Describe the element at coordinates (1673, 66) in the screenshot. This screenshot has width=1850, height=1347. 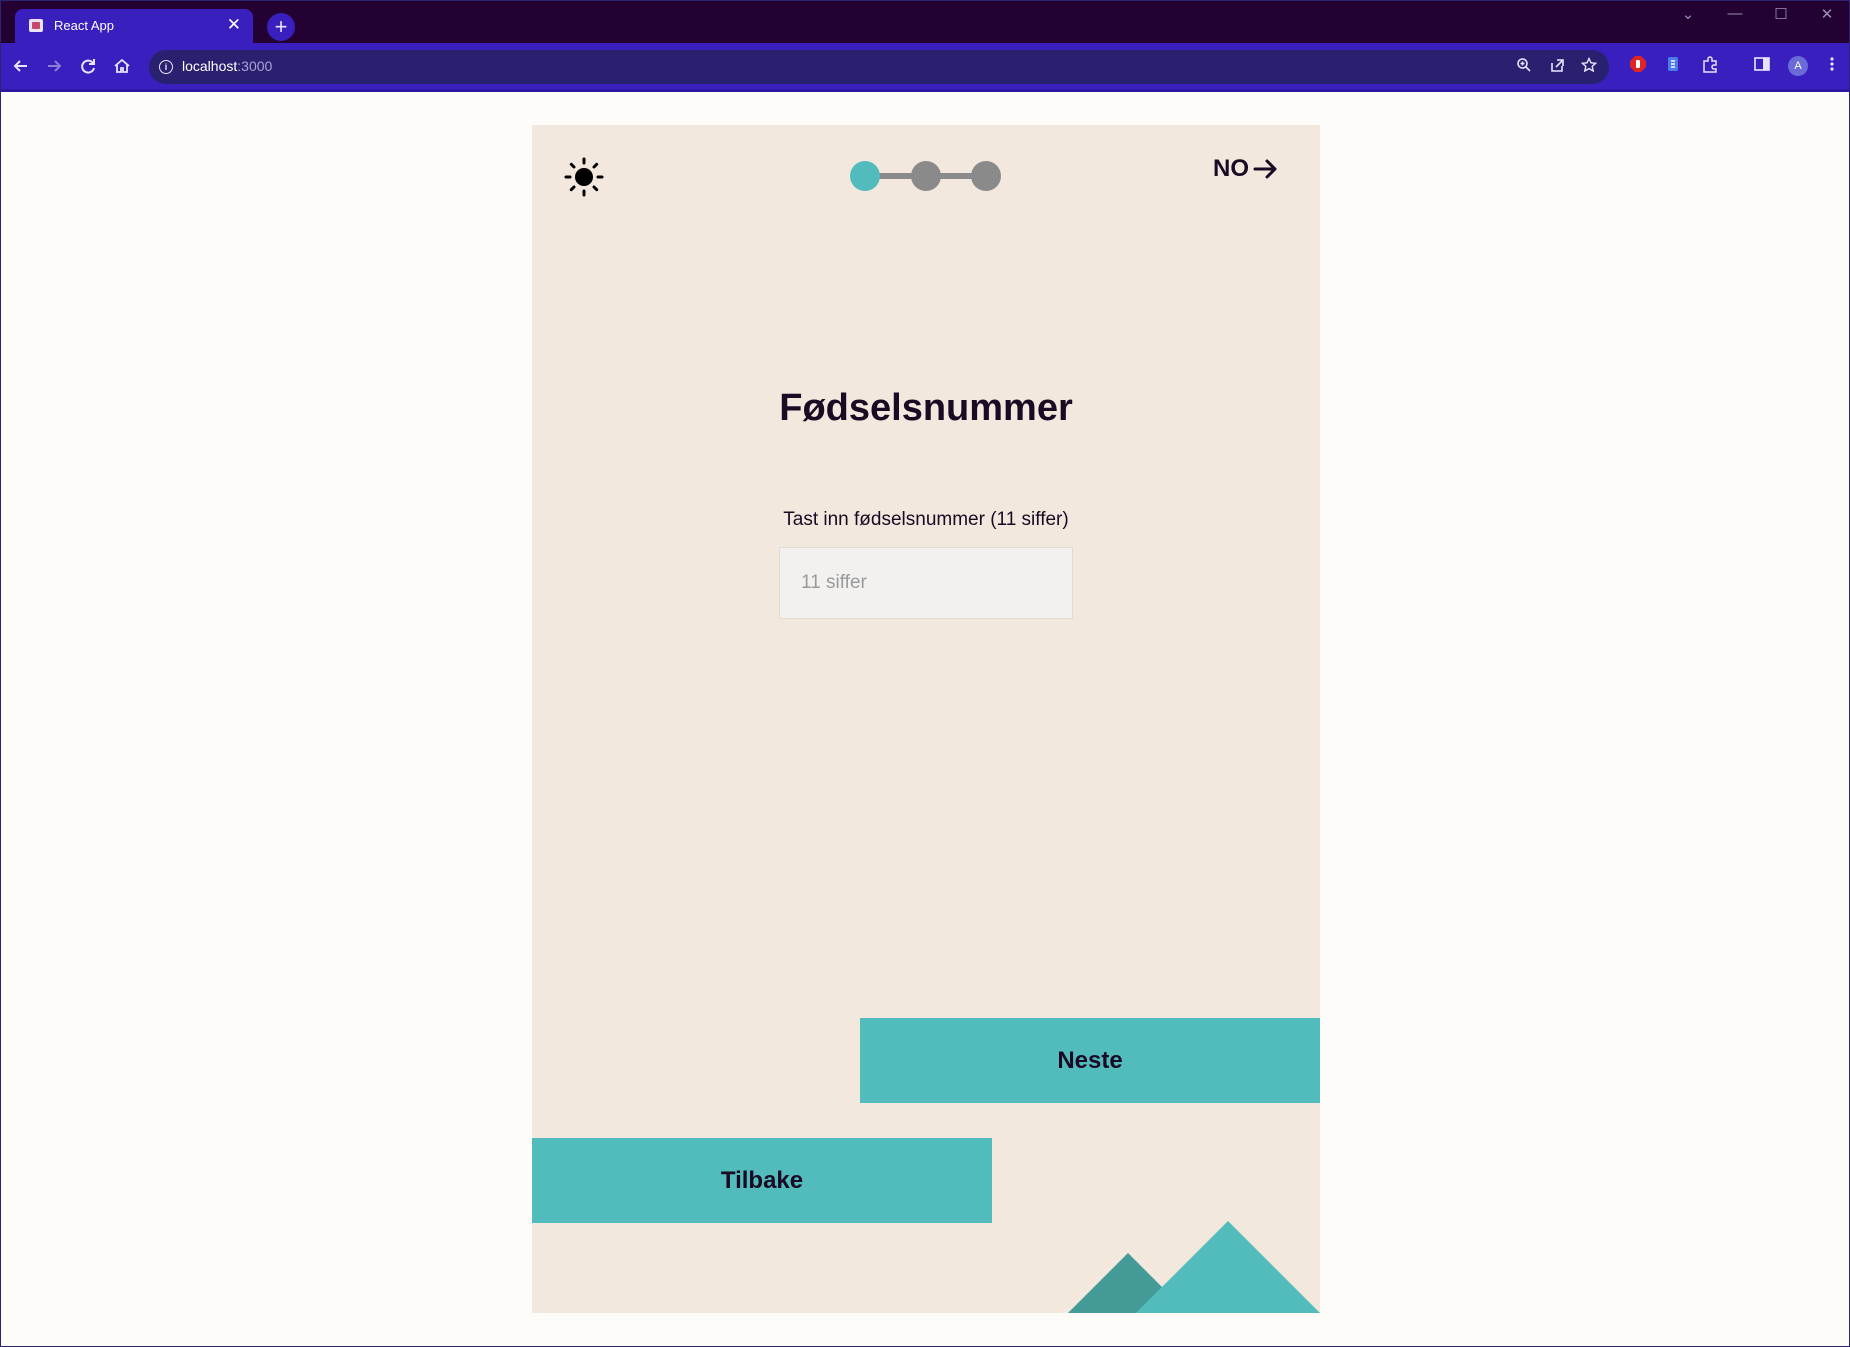
I see `extension-icon` at that location.